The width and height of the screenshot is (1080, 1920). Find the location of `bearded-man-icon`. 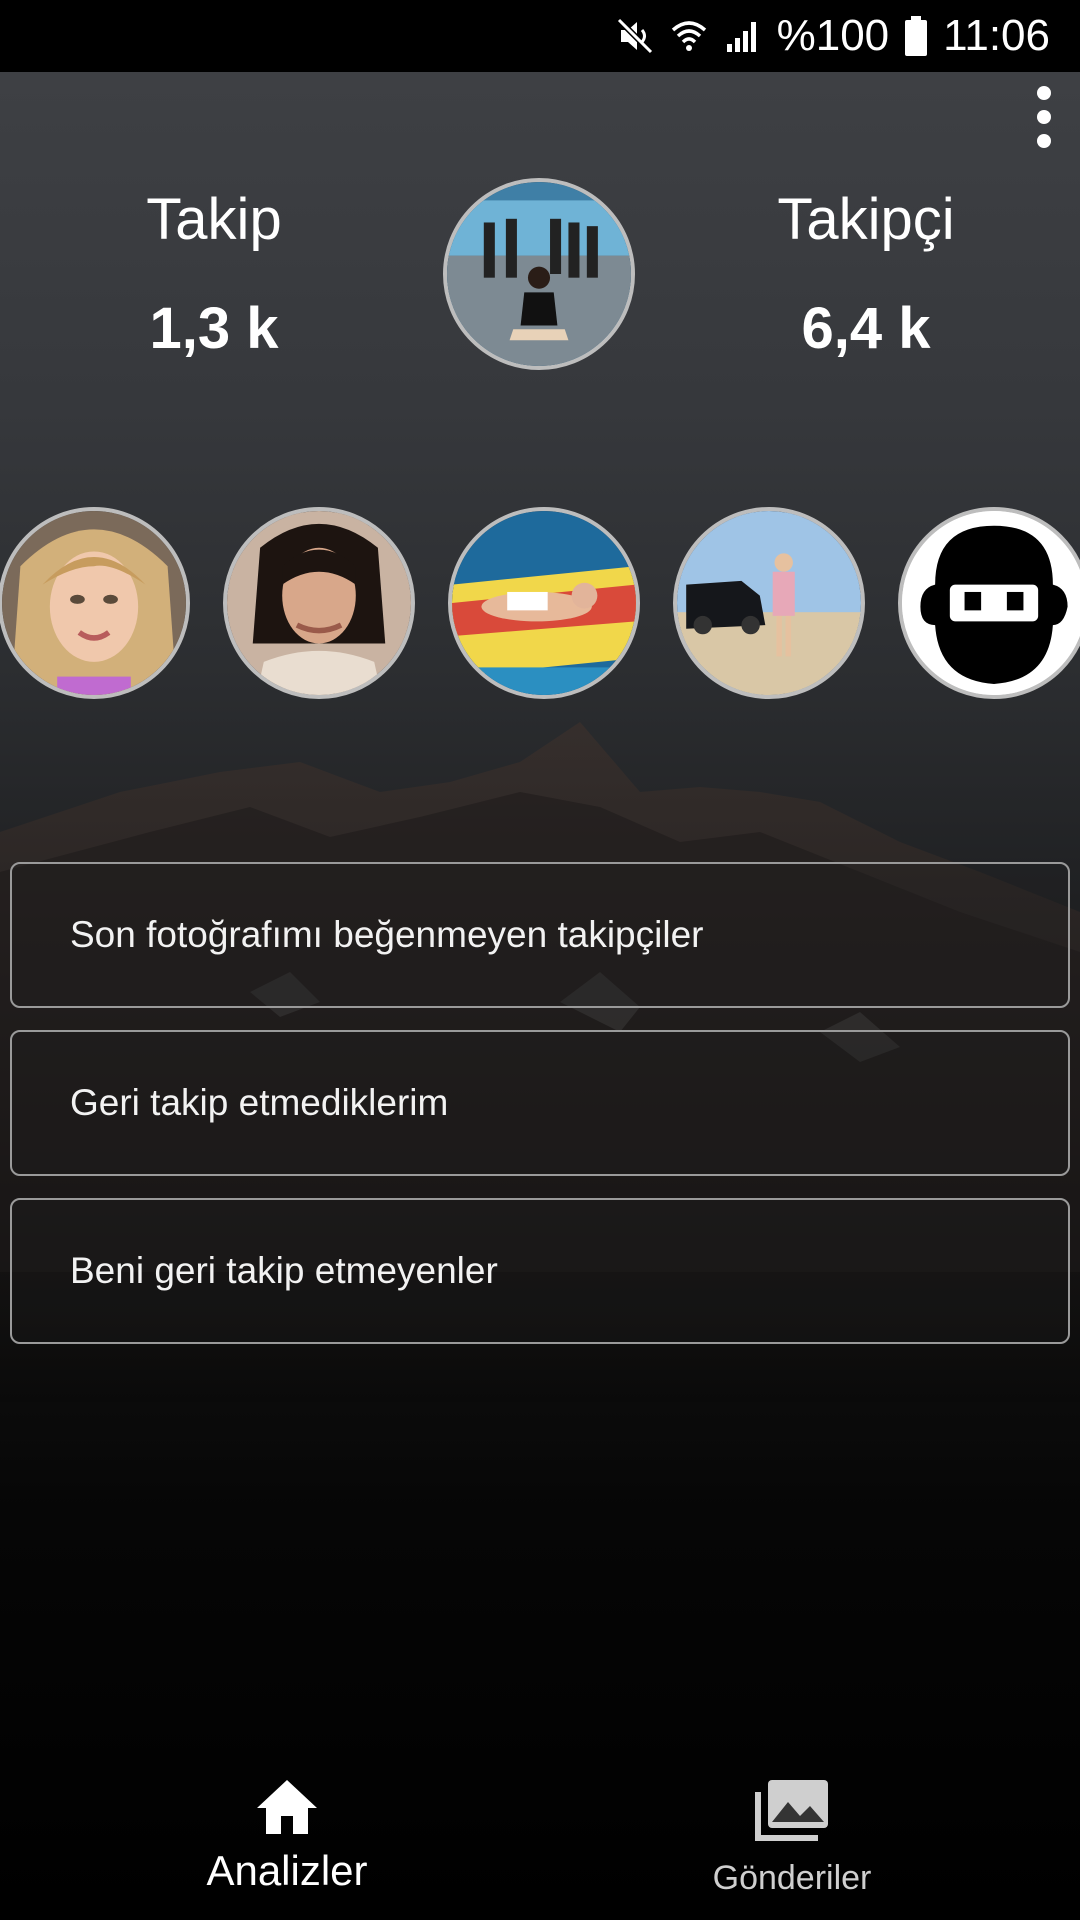

bearded-man-icon is located at coordinates (991, 603).